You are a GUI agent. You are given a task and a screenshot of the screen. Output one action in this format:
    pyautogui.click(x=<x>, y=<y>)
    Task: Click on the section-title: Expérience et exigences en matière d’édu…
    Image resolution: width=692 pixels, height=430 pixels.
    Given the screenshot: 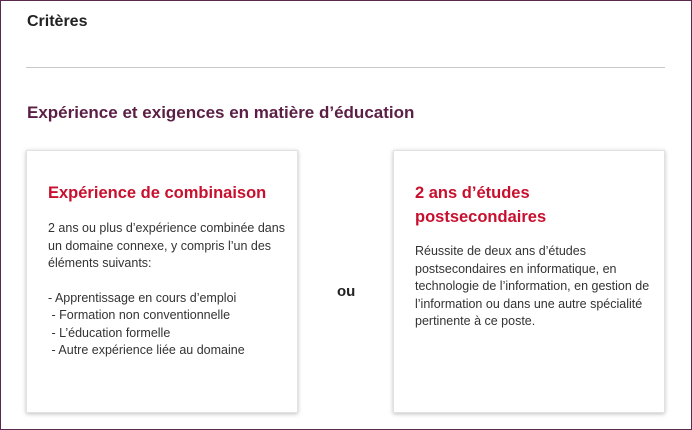 What is the action you would take?
    pyautogui.click(x=221, y=112)
    